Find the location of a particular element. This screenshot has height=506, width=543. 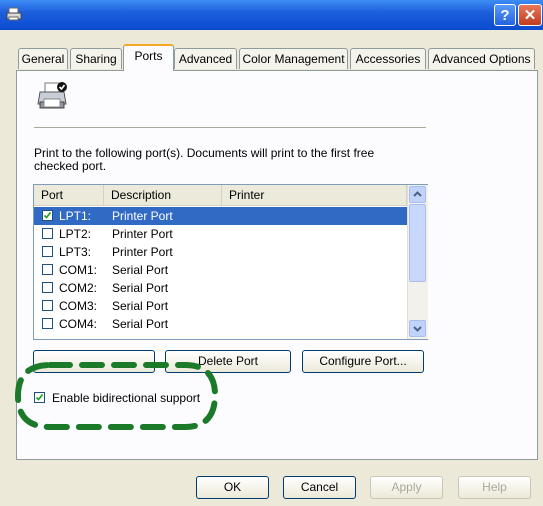

tab-advanced-options: Advanced Options is located at coordinates (481, 58).